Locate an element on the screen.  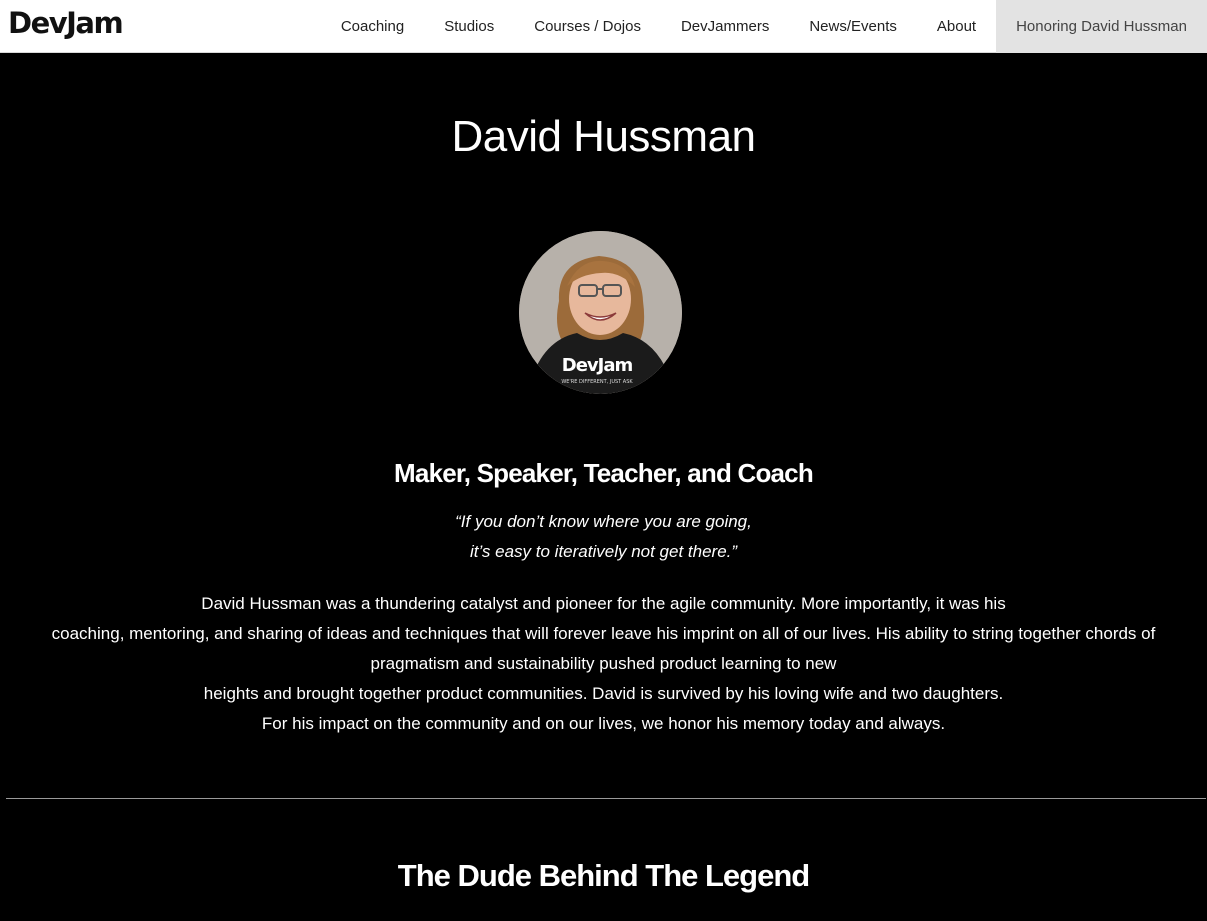
section-title: The Dude Behind The Legend is located at coordinates (603, 875).